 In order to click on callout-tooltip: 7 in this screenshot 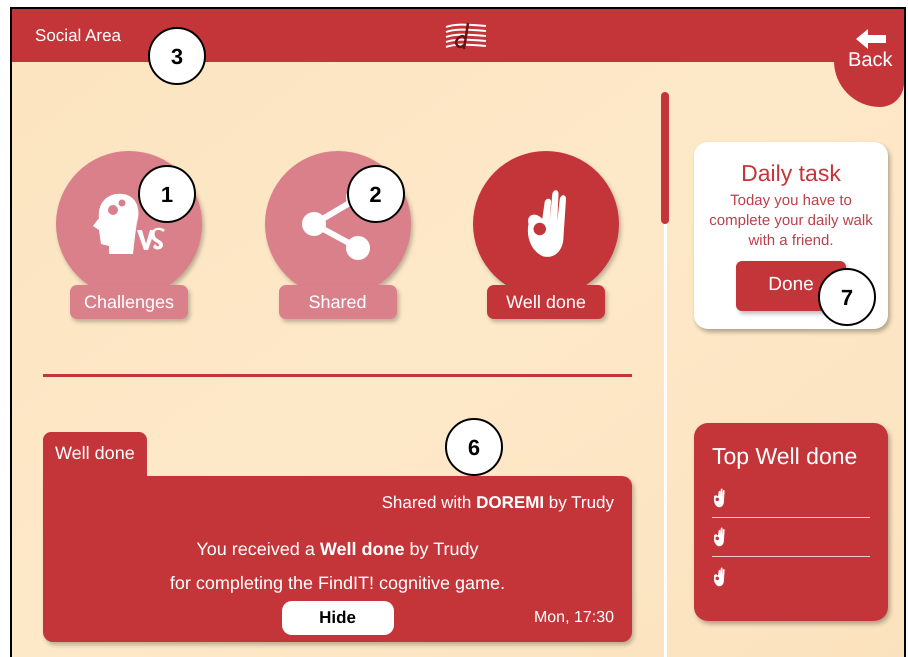, I will do `click(847, 297)`.